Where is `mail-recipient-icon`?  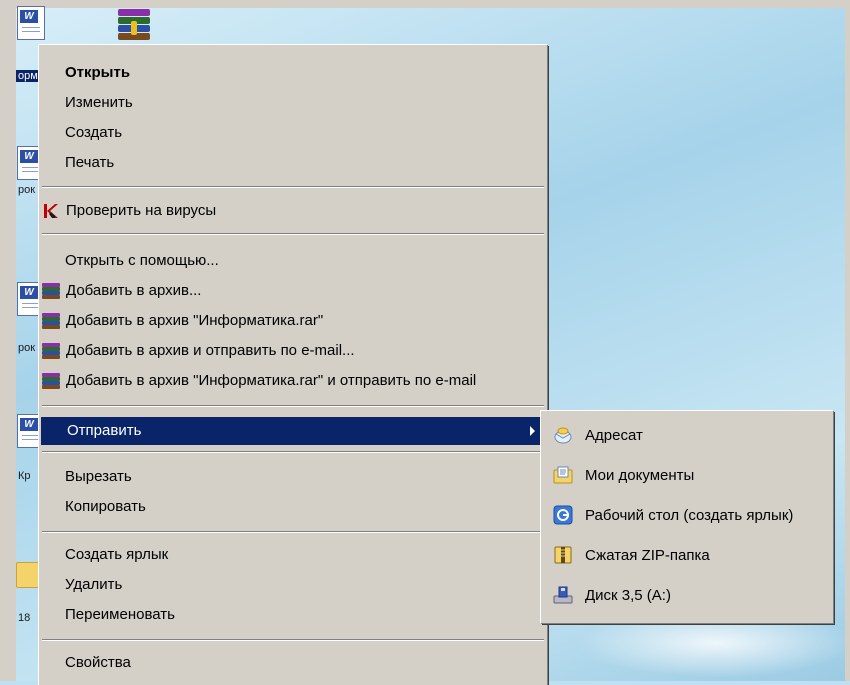
mail-recipient-icon is located at coordinates (563, 435).